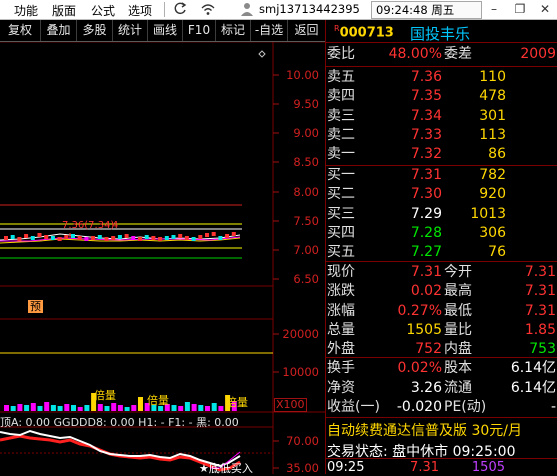 The width and height of the screenshot is (557, 476). Describe the element at coordinates (164, 9) in the screenshot. I see `menu-divider` at that location.